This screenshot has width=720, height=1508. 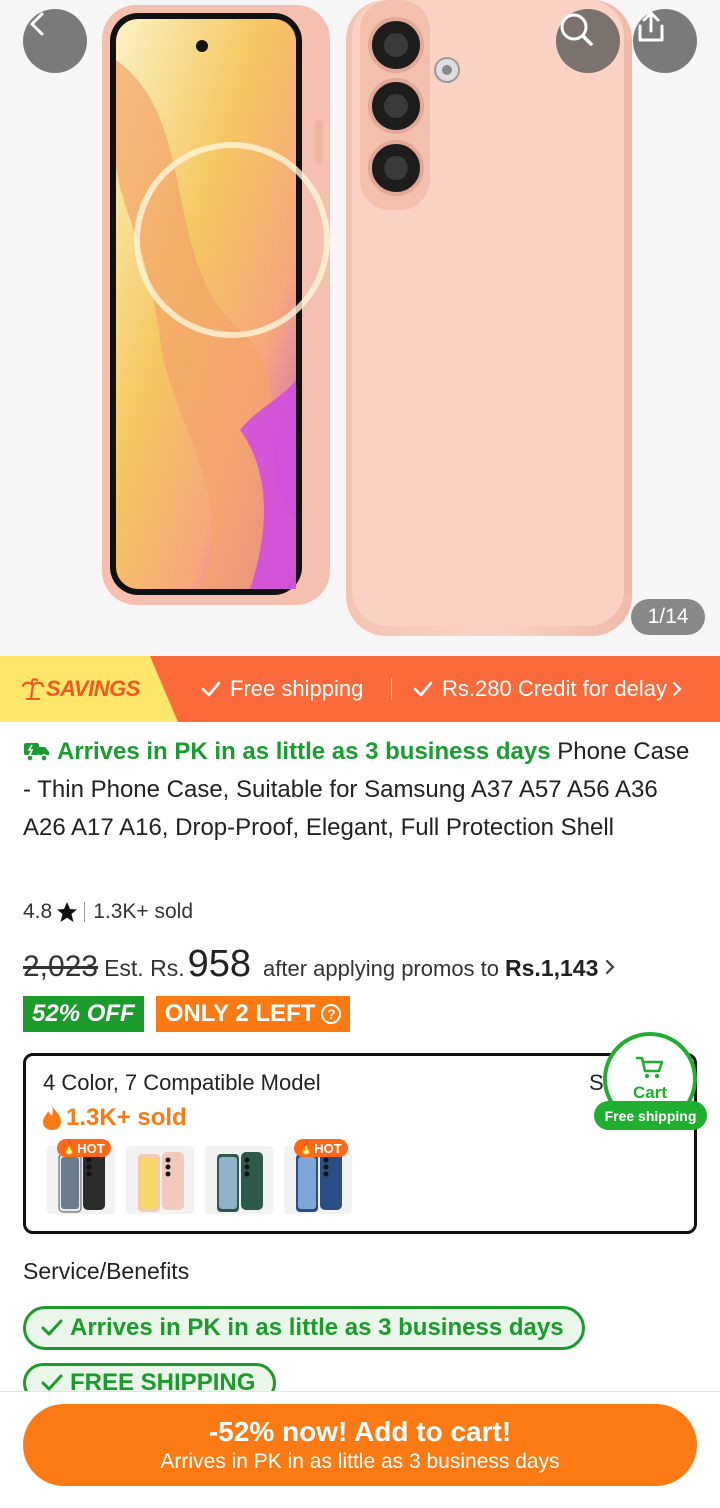 What do you see at coordinates (37, 24) in the screenshot?
I see `chevron-left-icon` at bounding box center [37, 24].